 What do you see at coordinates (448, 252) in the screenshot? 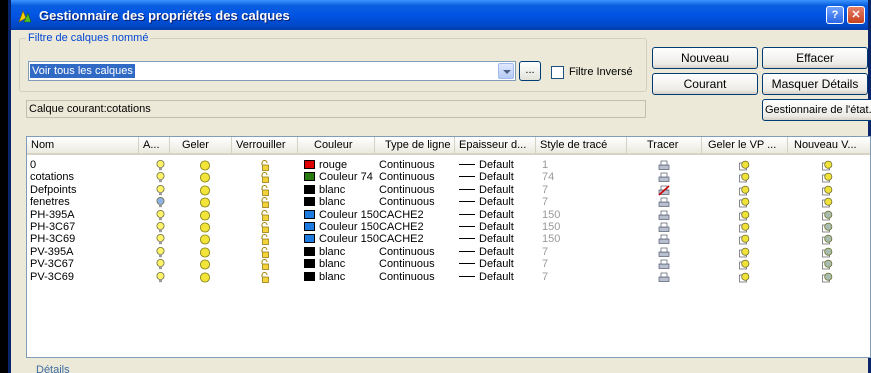
I see `table-row: PV-395A blanc Continuous Default 7` at bounding box center [448, 252].